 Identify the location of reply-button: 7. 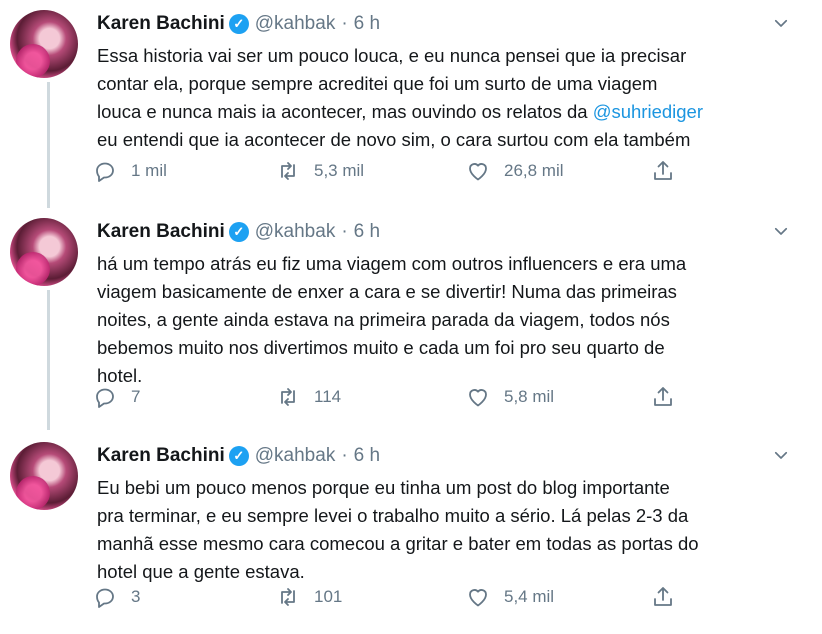
(116, 397).